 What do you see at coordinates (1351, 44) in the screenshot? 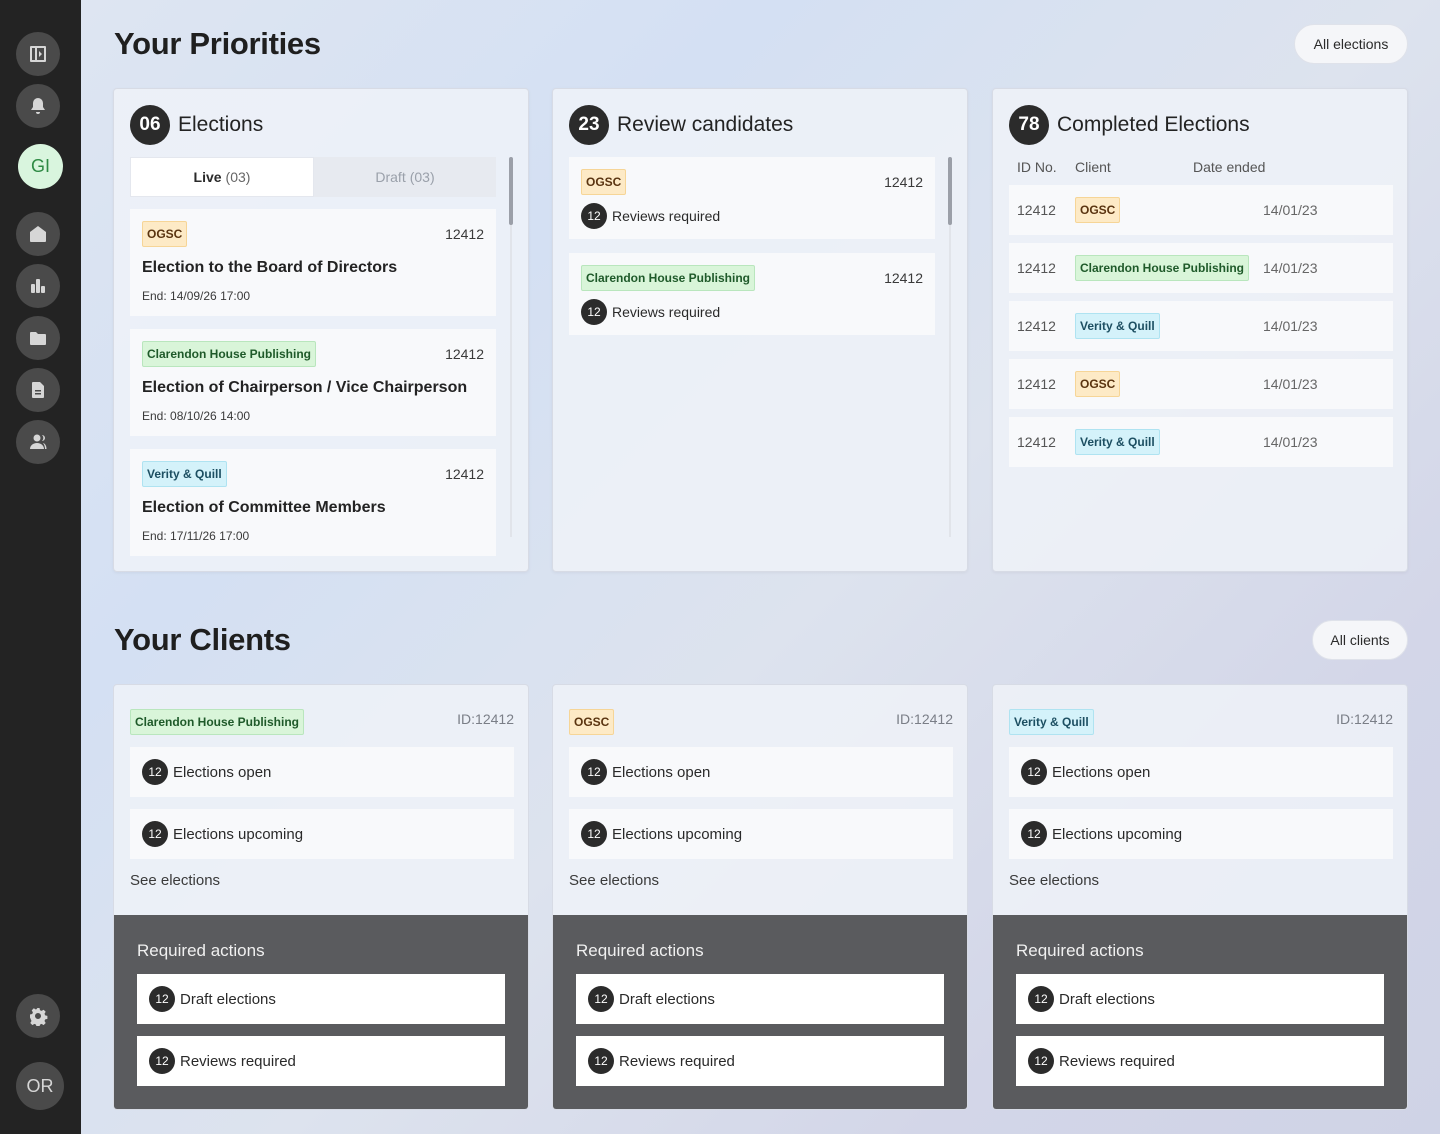
I see `all-elections-button: All elections` at bounding box center [1351, 44].